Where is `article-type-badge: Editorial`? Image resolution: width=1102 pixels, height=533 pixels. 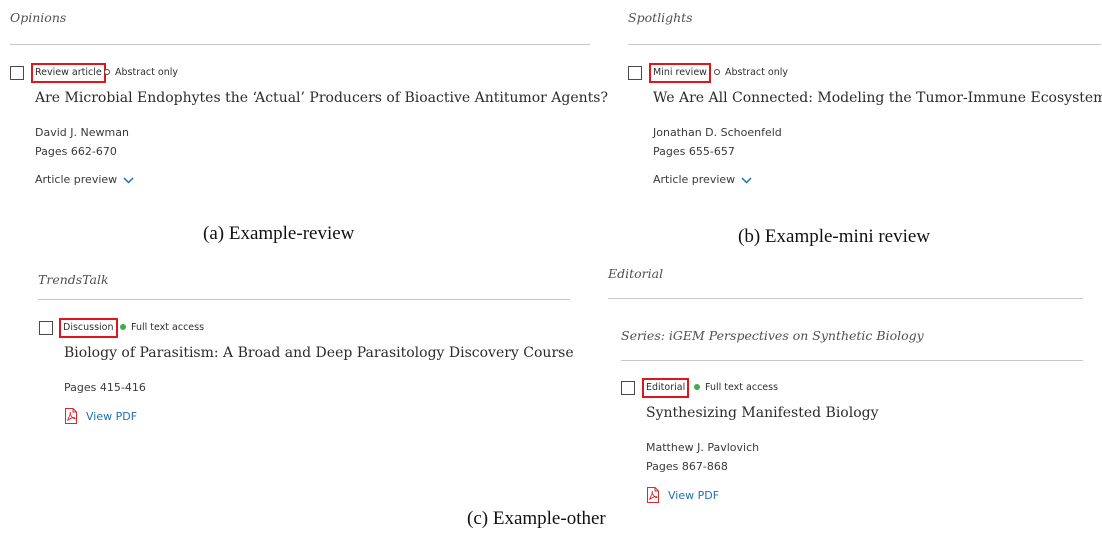 article-type-badge: Editorial is located at coordinates (666, 388).